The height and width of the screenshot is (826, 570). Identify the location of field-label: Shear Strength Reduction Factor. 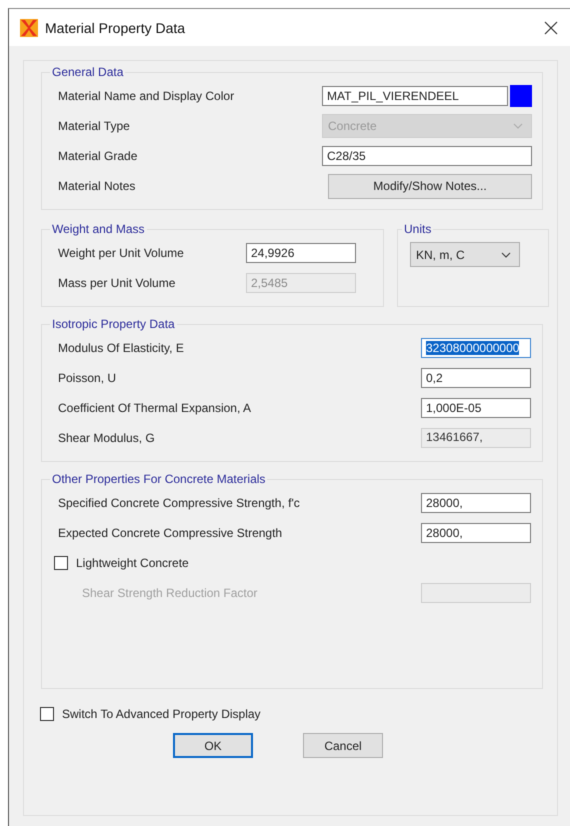
(169, 593).